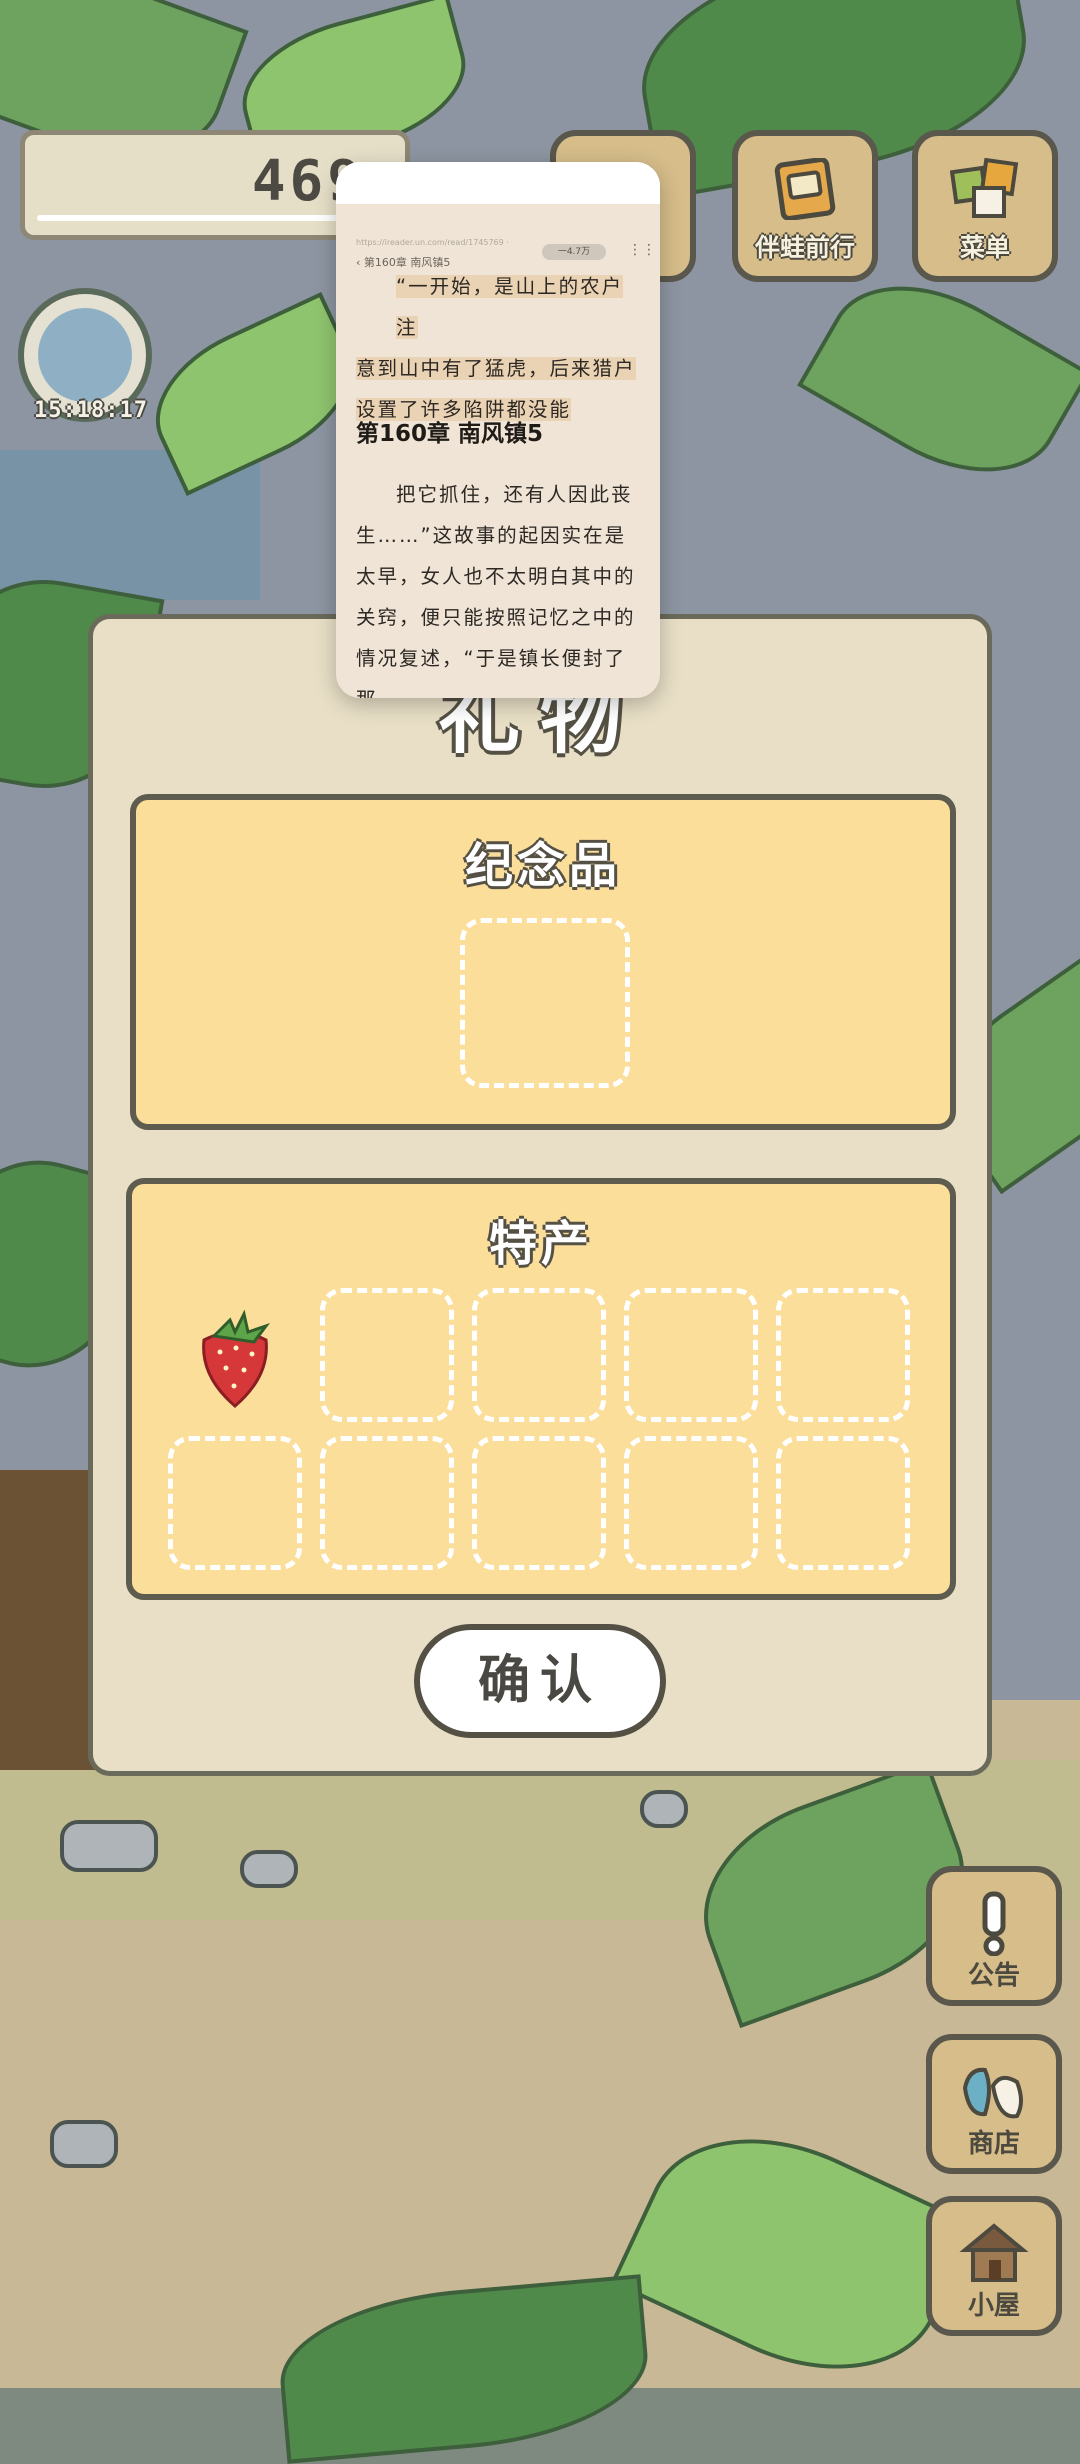  What do you see at coordinates (984, 247) in the screenshot?
I see `menu-label: 菜单` at bounding box center [984, 247].